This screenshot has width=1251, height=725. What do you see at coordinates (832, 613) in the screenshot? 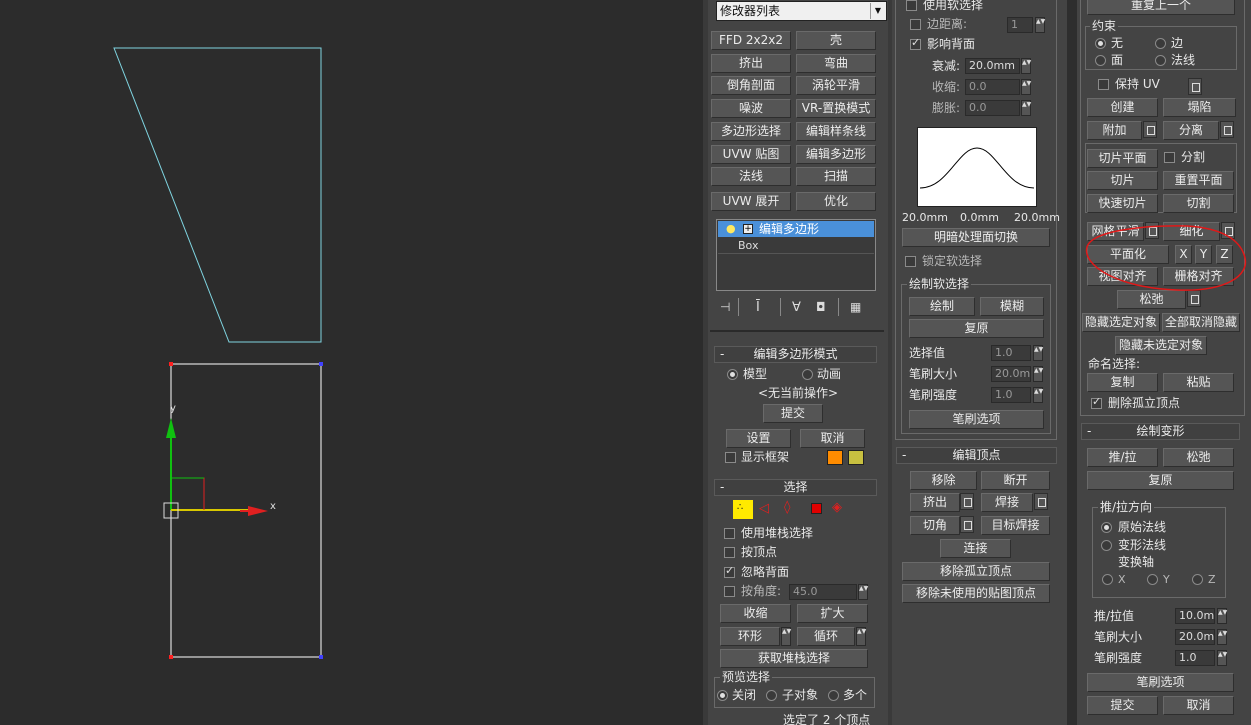
I see `grow-button: 扩大` at bounding box center [832, 613].